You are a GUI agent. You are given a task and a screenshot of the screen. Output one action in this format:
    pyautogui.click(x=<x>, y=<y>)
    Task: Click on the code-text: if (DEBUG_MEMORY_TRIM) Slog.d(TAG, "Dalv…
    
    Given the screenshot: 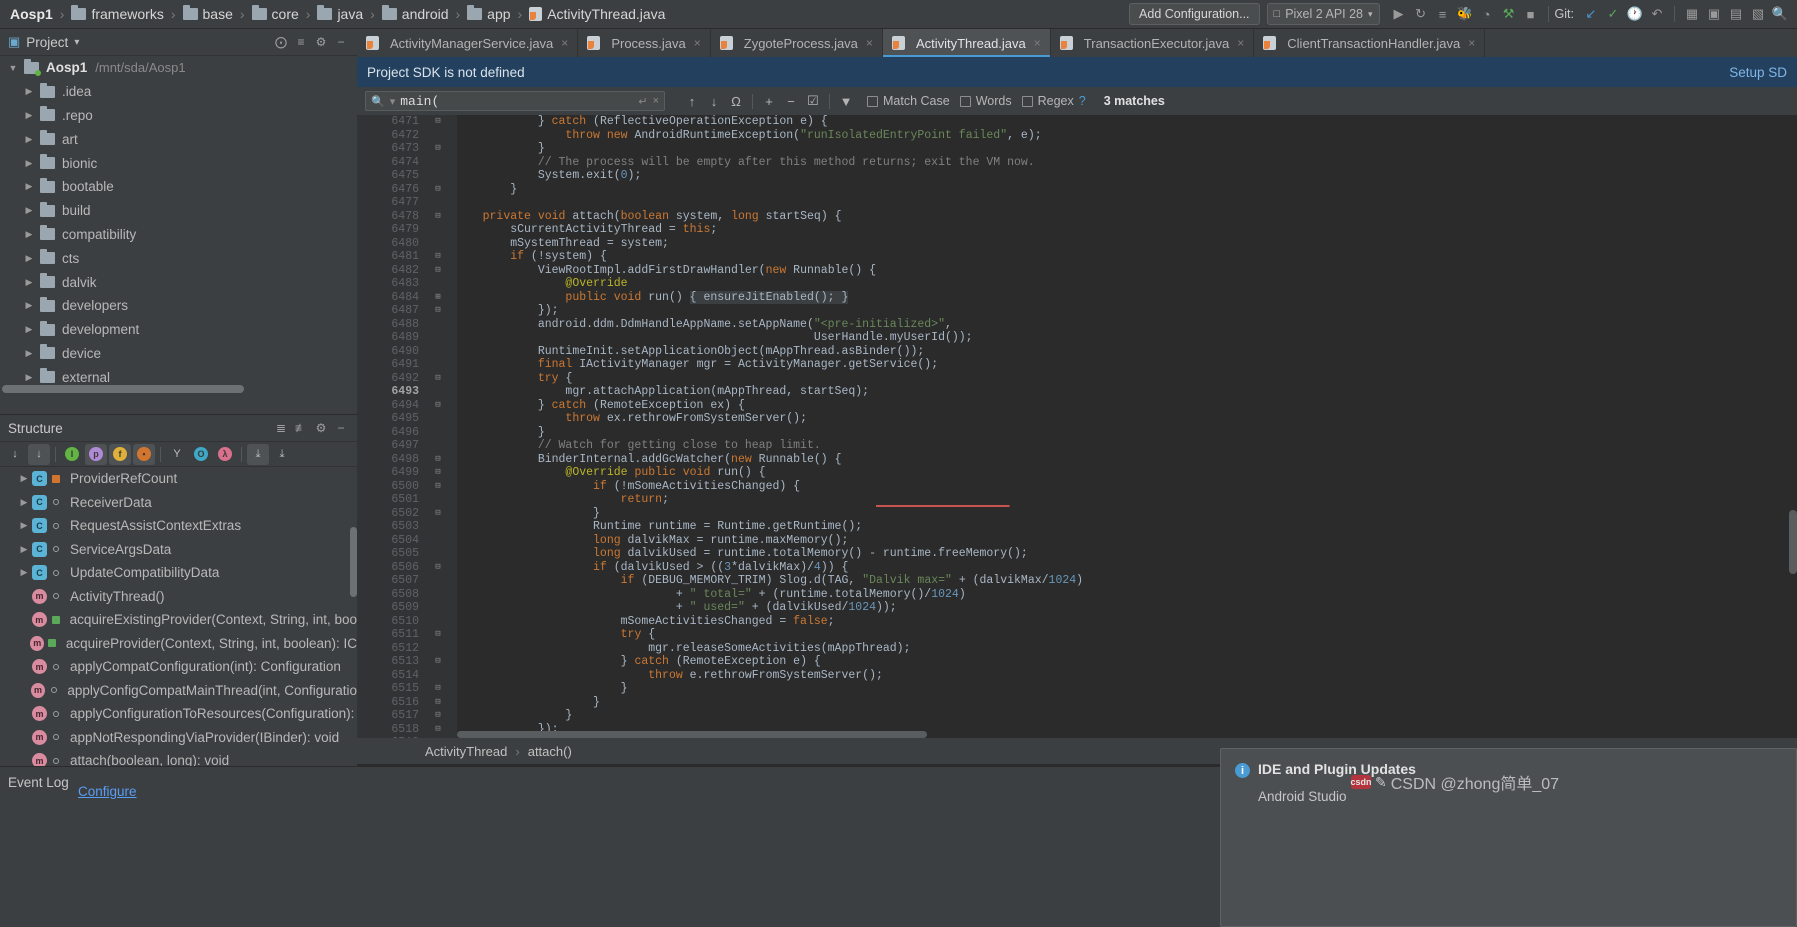 What is the action you would take?
    pyautogui.click(x=766, y=581)
    